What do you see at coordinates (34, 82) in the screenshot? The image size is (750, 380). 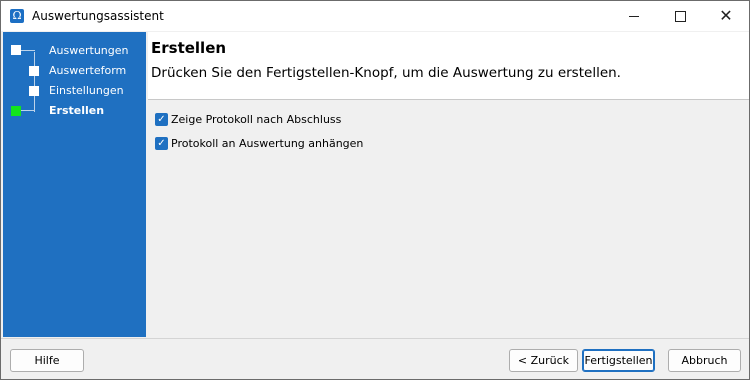 I see `tree-connector` at bounding box center [34, 82].